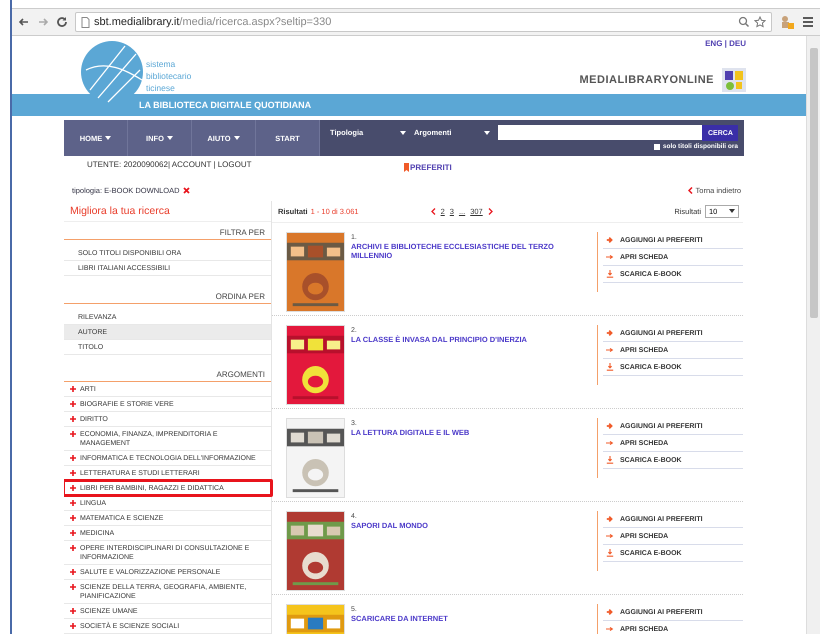  Describe the element at coordinates (808, 22) in the screenshot. I see `menu-icon` at that location.